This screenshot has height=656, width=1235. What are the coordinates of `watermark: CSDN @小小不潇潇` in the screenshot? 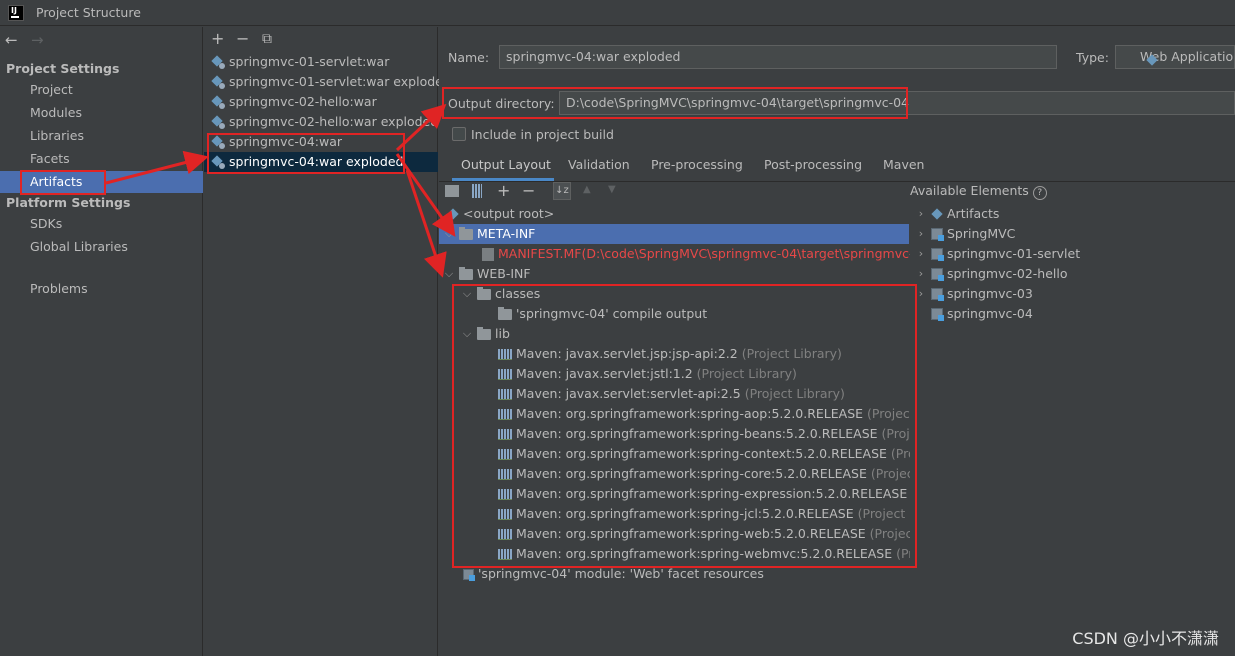 It's located at (1145, 638).